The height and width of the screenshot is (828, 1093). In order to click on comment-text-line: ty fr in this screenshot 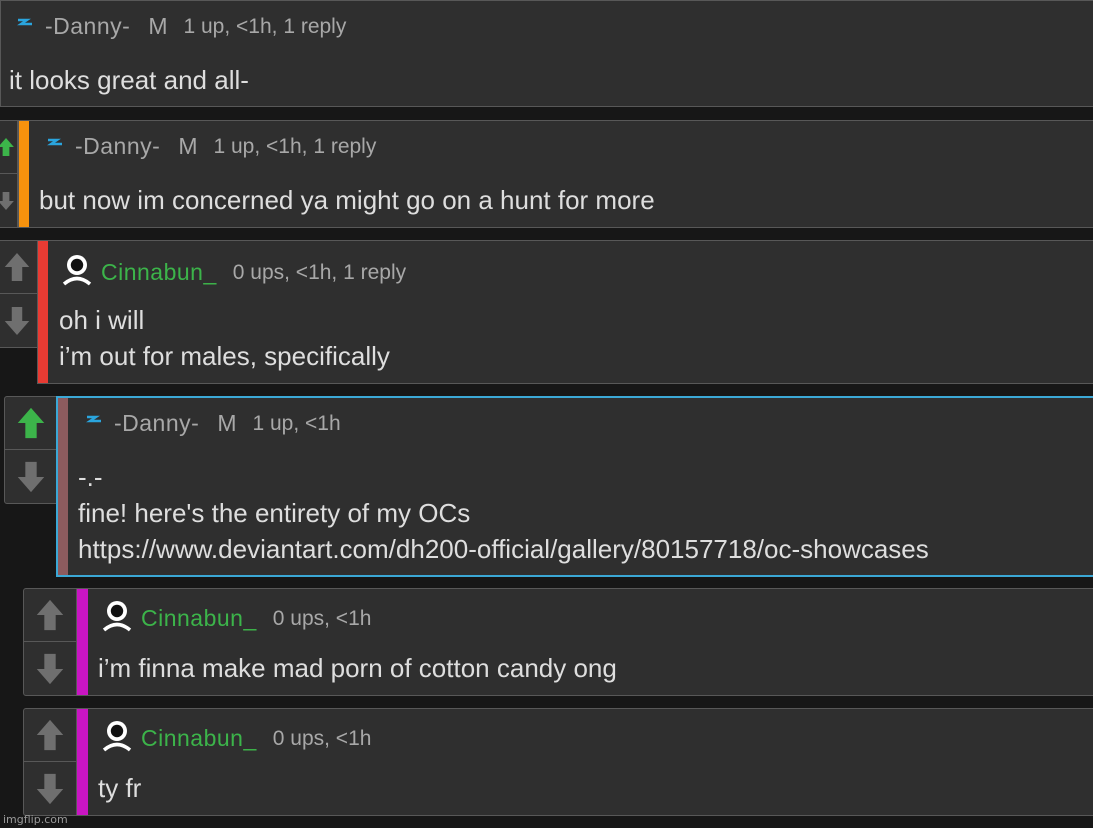, I will do `click(120, 788)`.